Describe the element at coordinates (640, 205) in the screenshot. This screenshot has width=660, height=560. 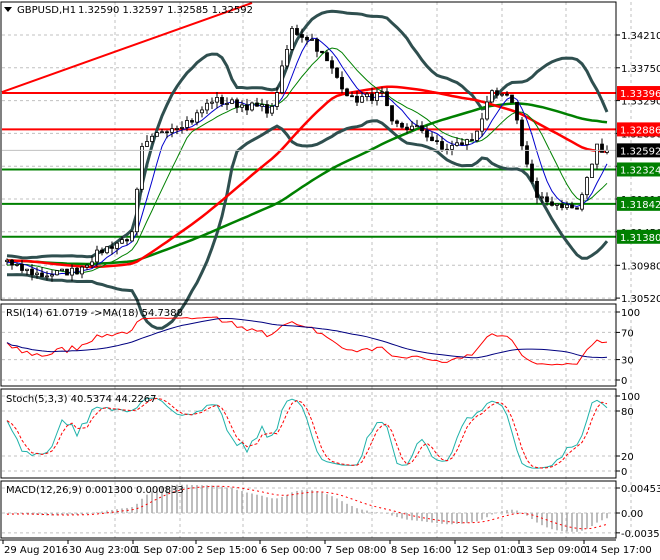
I see `price-tag-label: 1.31842` at that location.